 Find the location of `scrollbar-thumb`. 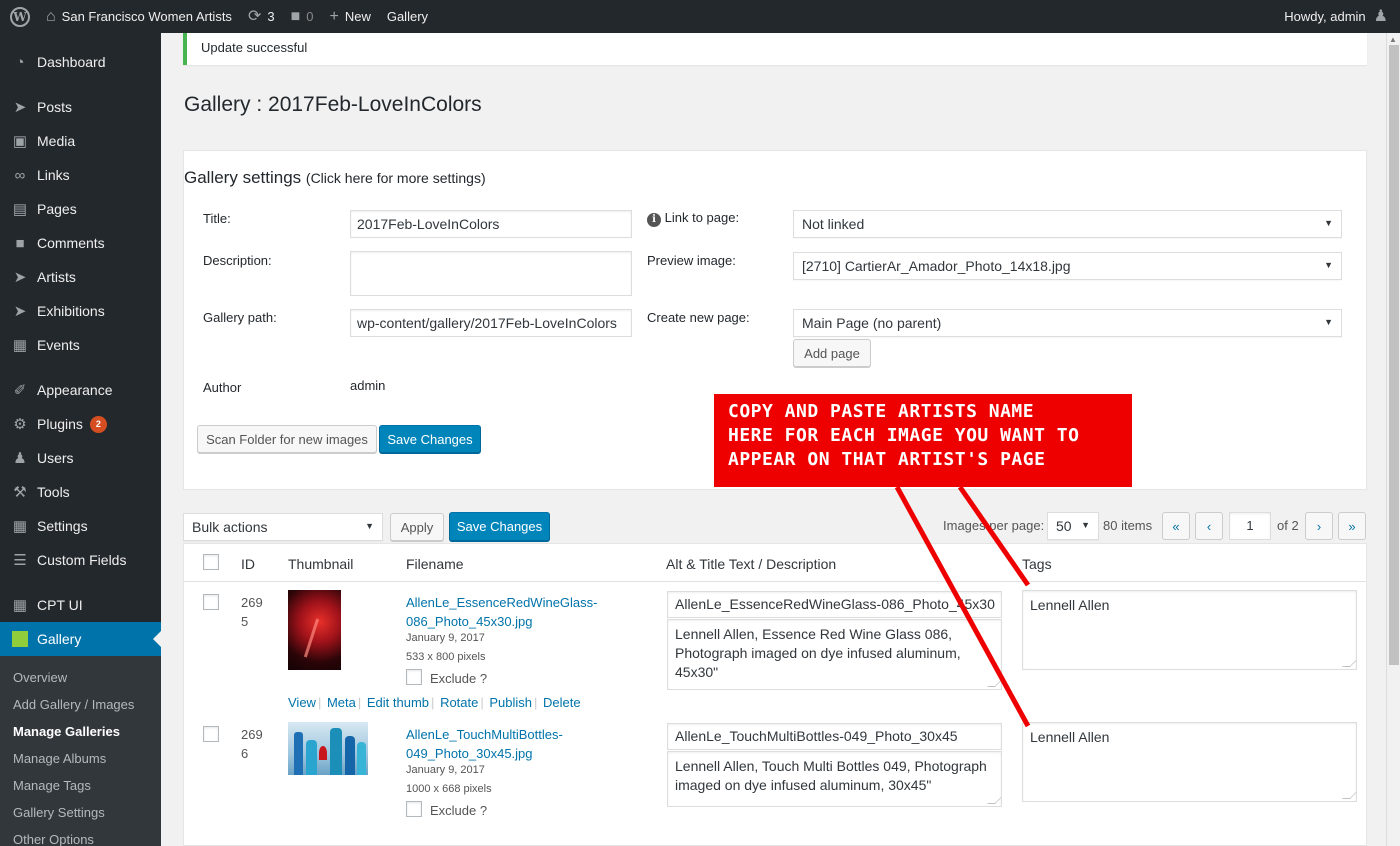

scrollbar-thumb is located at coordinates (1394, 355).